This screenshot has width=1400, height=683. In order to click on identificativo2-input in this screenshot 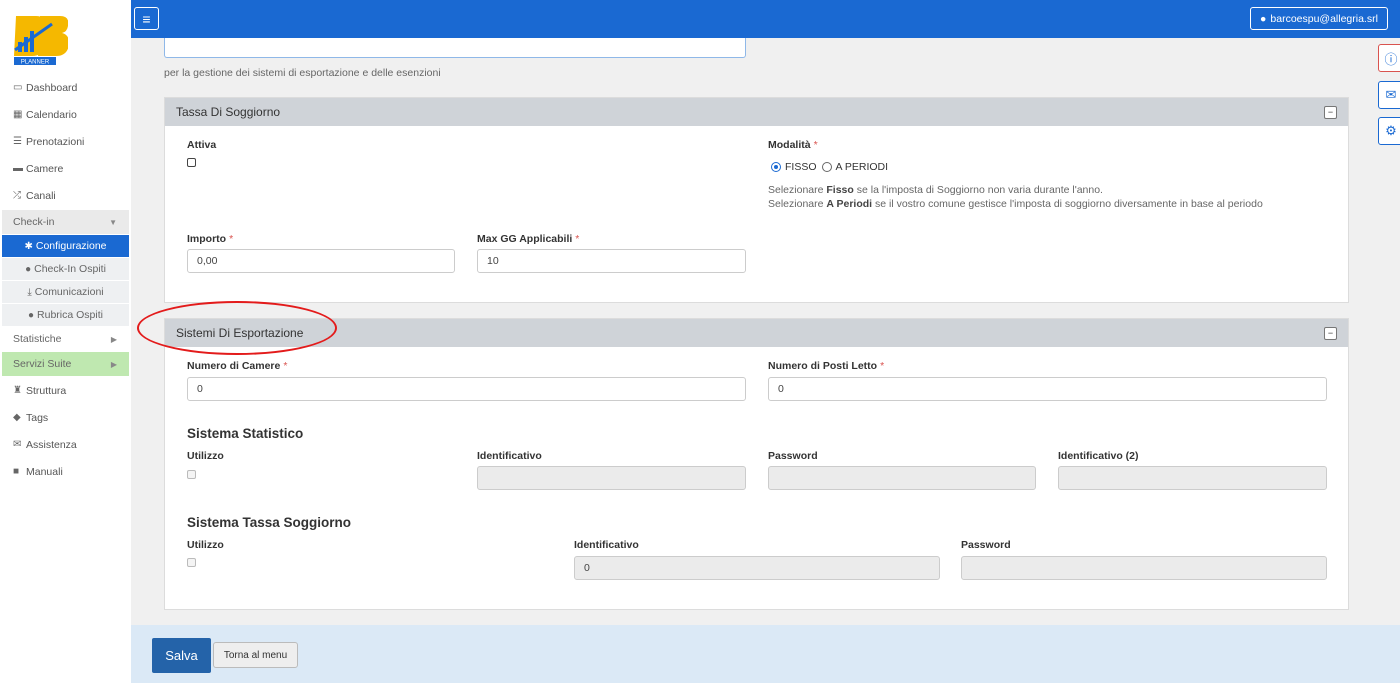, I will do `click(1192, 478)`.